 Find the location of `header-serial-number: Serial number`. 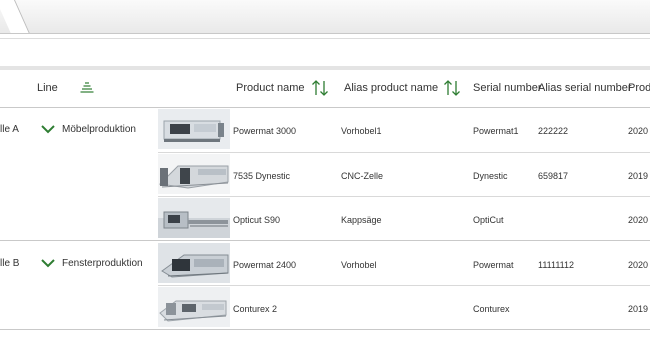

header-serial-number: Serial number is located at coordinates (507, 88).